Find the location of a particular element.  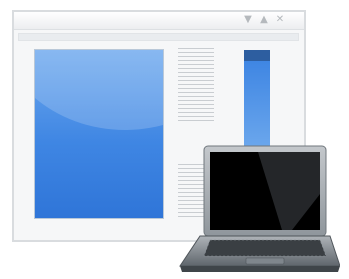

toolbar-strip is located at coordinates (158, 37).